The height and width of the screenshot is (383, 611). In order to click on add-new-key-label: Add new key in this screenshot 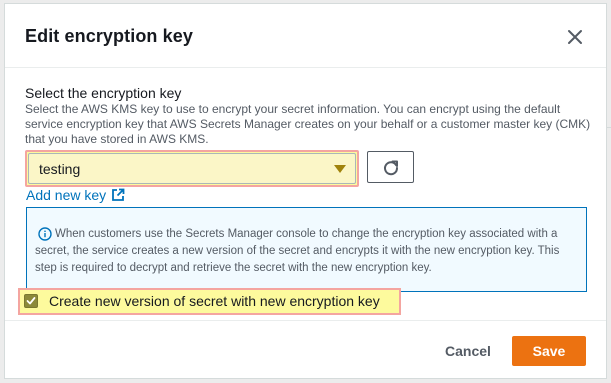, I will do `click(66, 195)`.